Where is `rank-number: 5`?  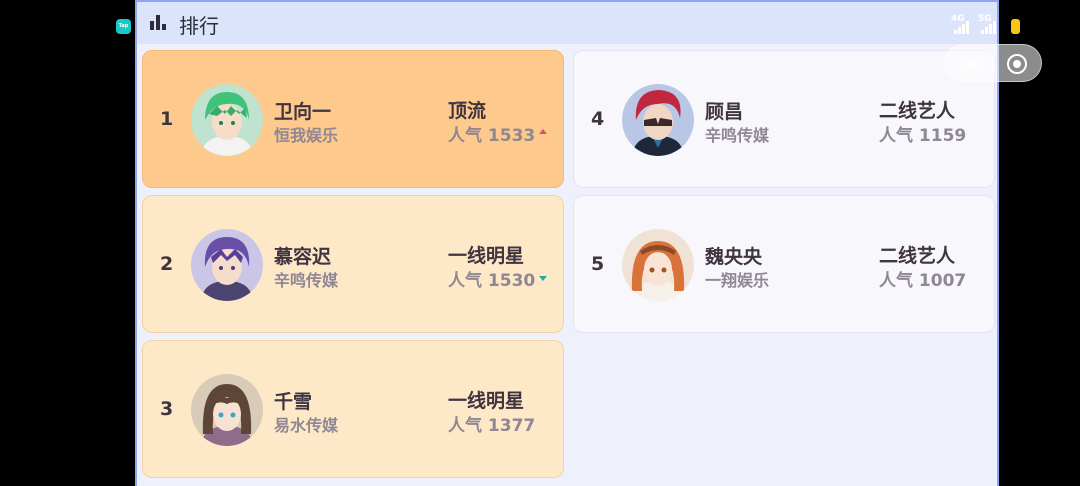 rank-number: 5 is located at coordinates (598, 264).